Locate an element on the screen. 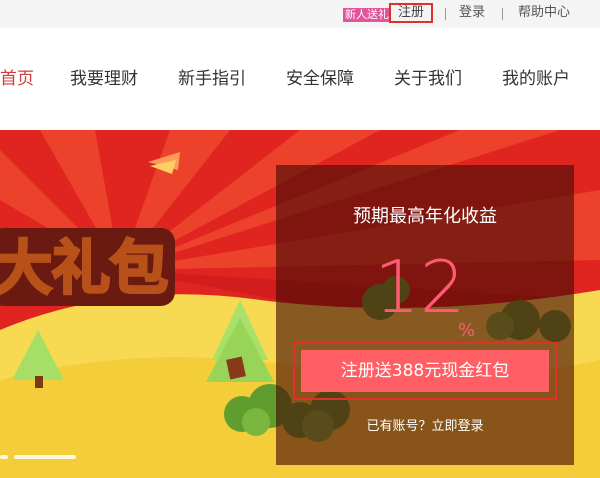 This screenshot has height=478, width=600. rate-percent-sign: % is located at coordinates (467, 330).